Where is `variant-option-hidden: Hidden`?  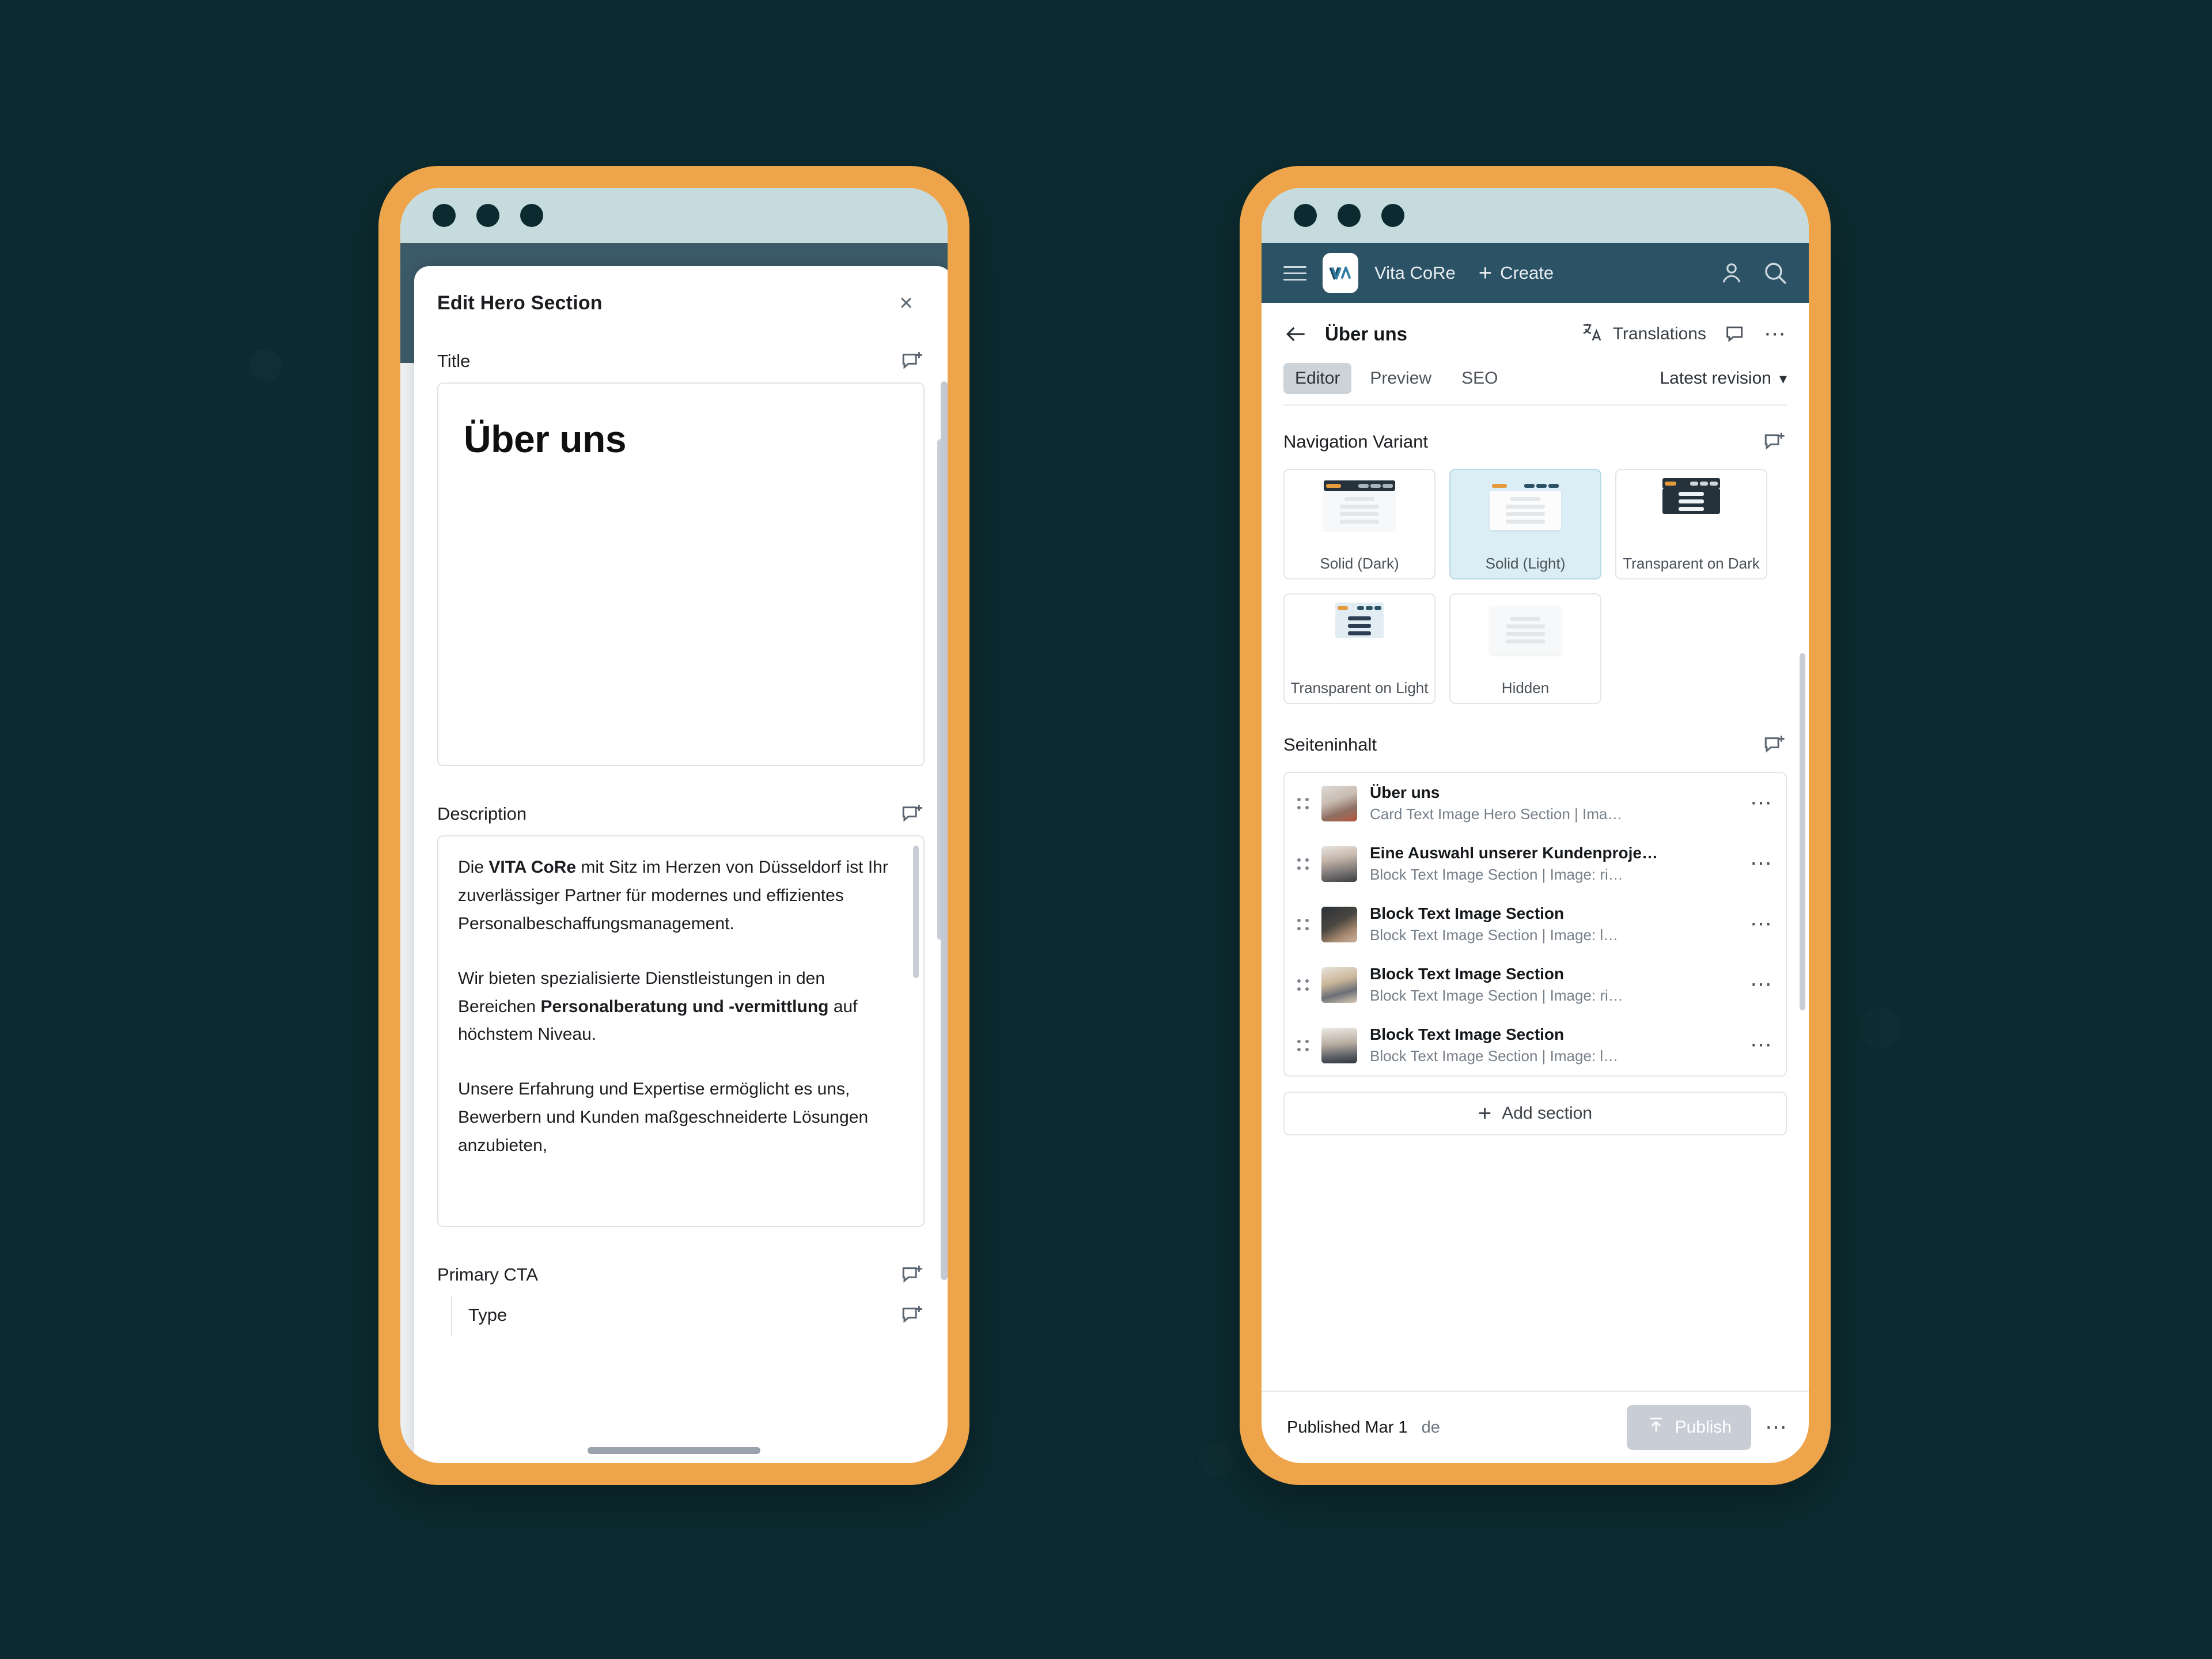
variant-option-hidden: Hidden is located at coordinates (1525, 648).